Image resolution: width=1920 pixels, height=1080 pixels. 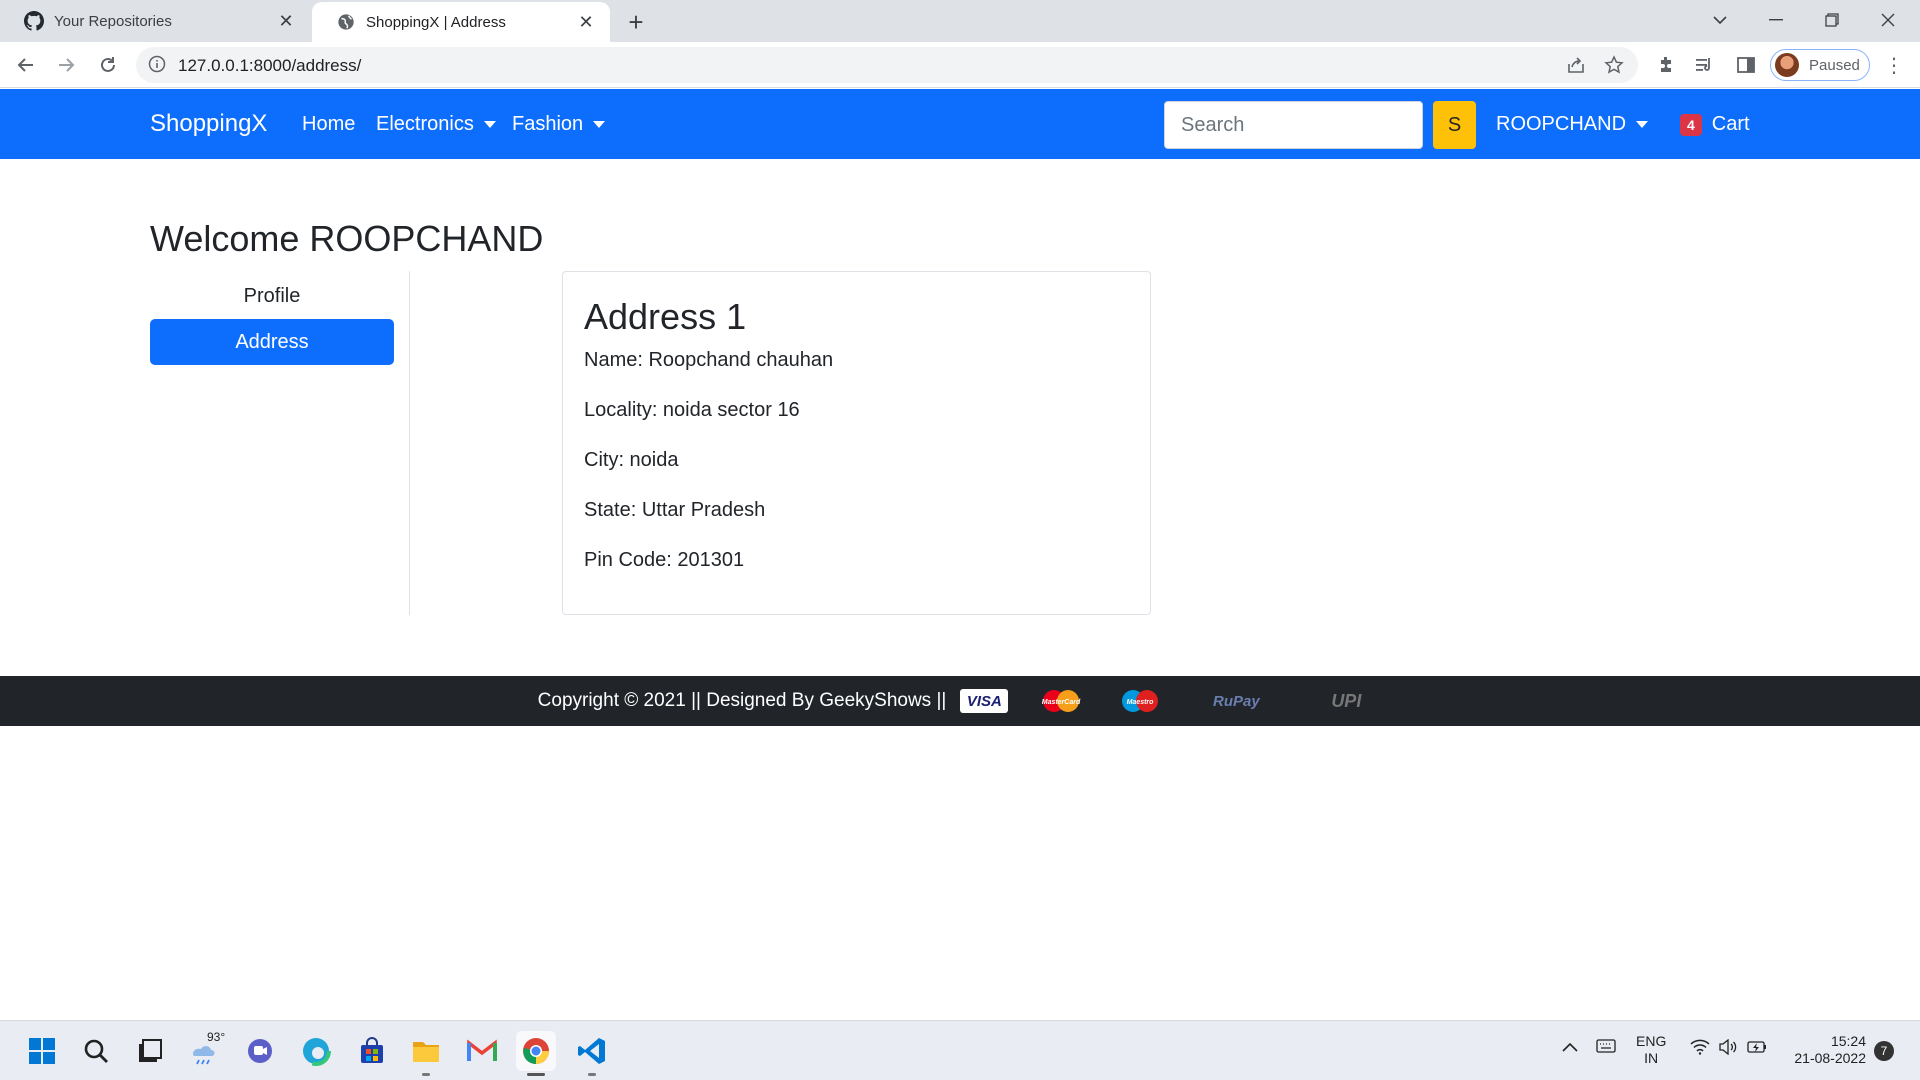 What do you see at coordinates (216, 1037) in the screenshot?
I see `weather-temperature: 93°` at bounding box center [216, 1037].